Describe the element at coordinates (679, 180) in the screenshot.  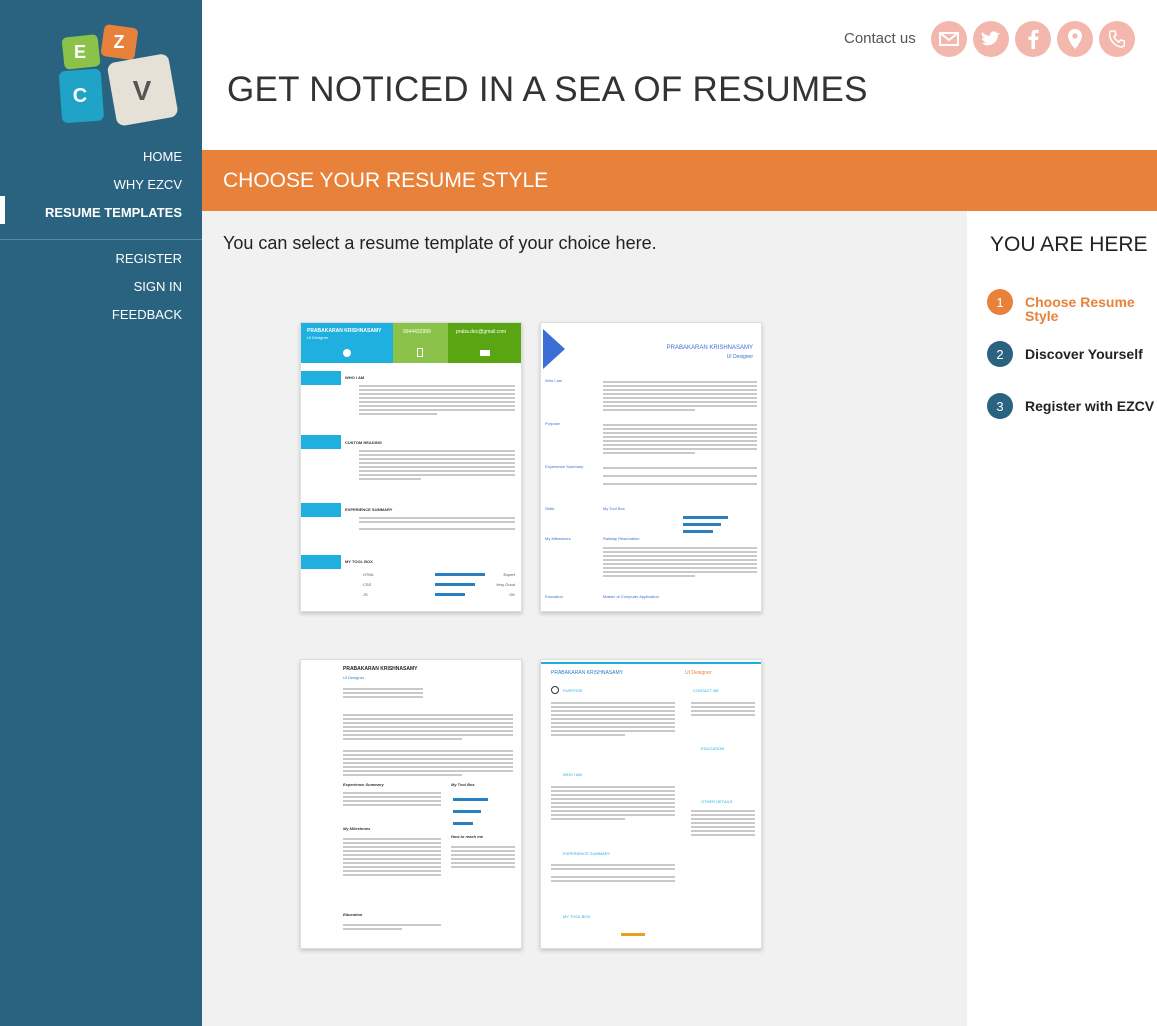
I see `section-header: CHOOSE YOUR RESUME STYLE` at that location.